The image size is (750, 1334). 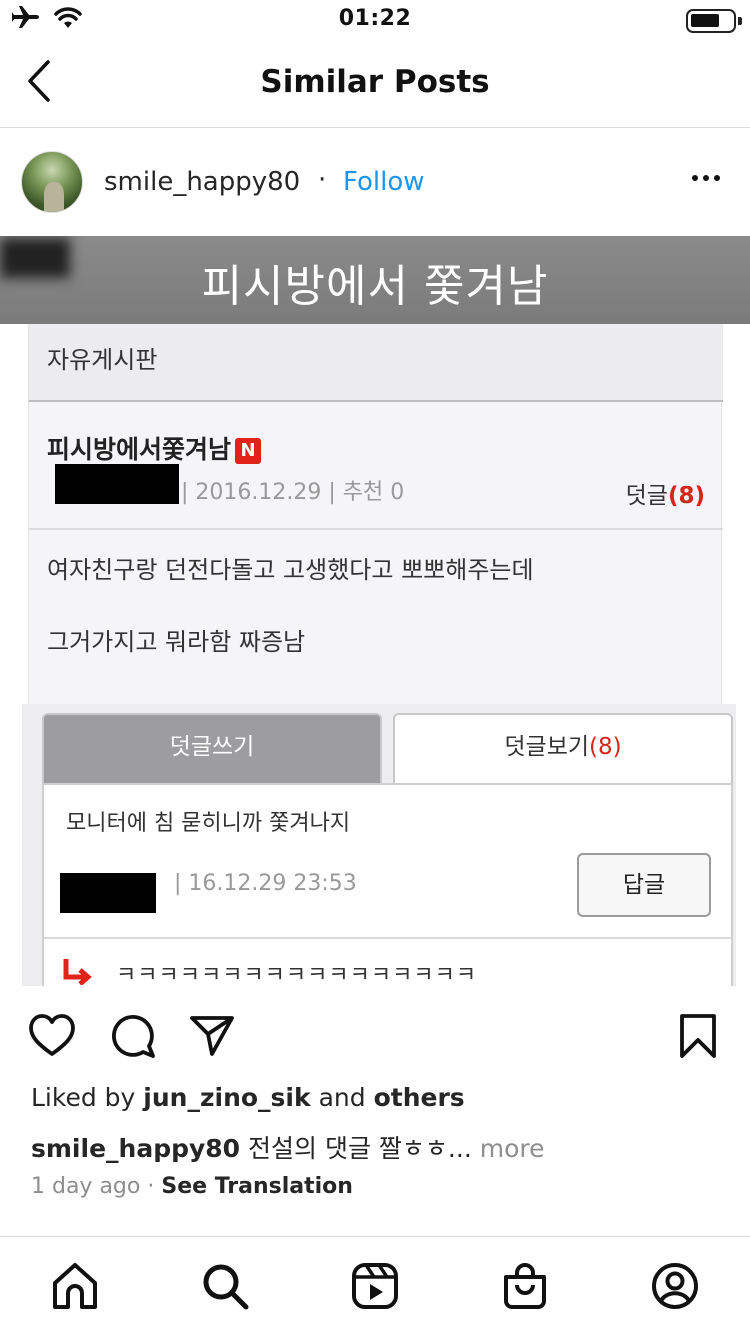 I want to click on see-translation-link: See Translation, so click(x=257, y=1186).